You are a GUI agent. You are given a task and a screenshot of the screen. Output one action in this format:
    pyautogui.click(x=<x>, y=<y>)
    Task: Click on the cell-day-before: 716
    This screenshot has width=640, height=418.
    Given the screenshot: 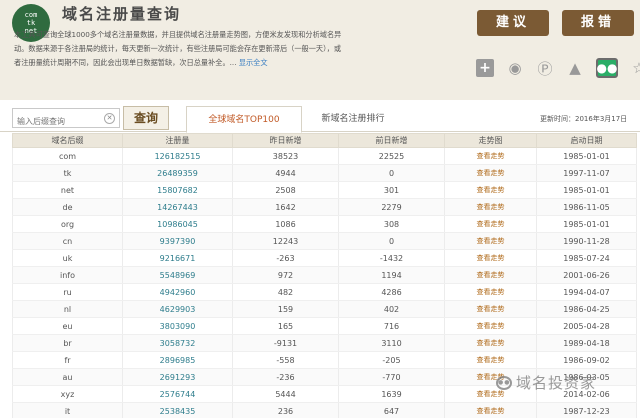 What is the action you would take?
    pyautogui.click(x=391, y=326)
    